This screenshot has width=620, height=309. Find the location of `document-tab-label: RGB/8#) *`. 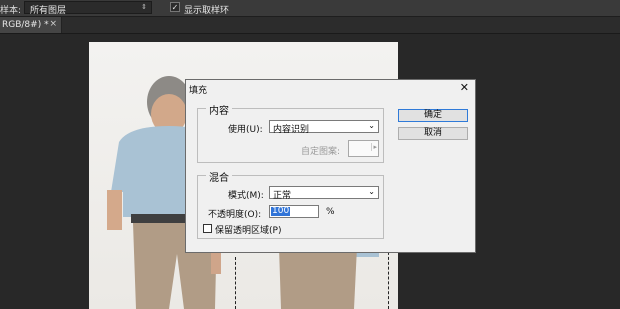

document-tab-label: RGB/8#) * is located at coordinates (25, 25).